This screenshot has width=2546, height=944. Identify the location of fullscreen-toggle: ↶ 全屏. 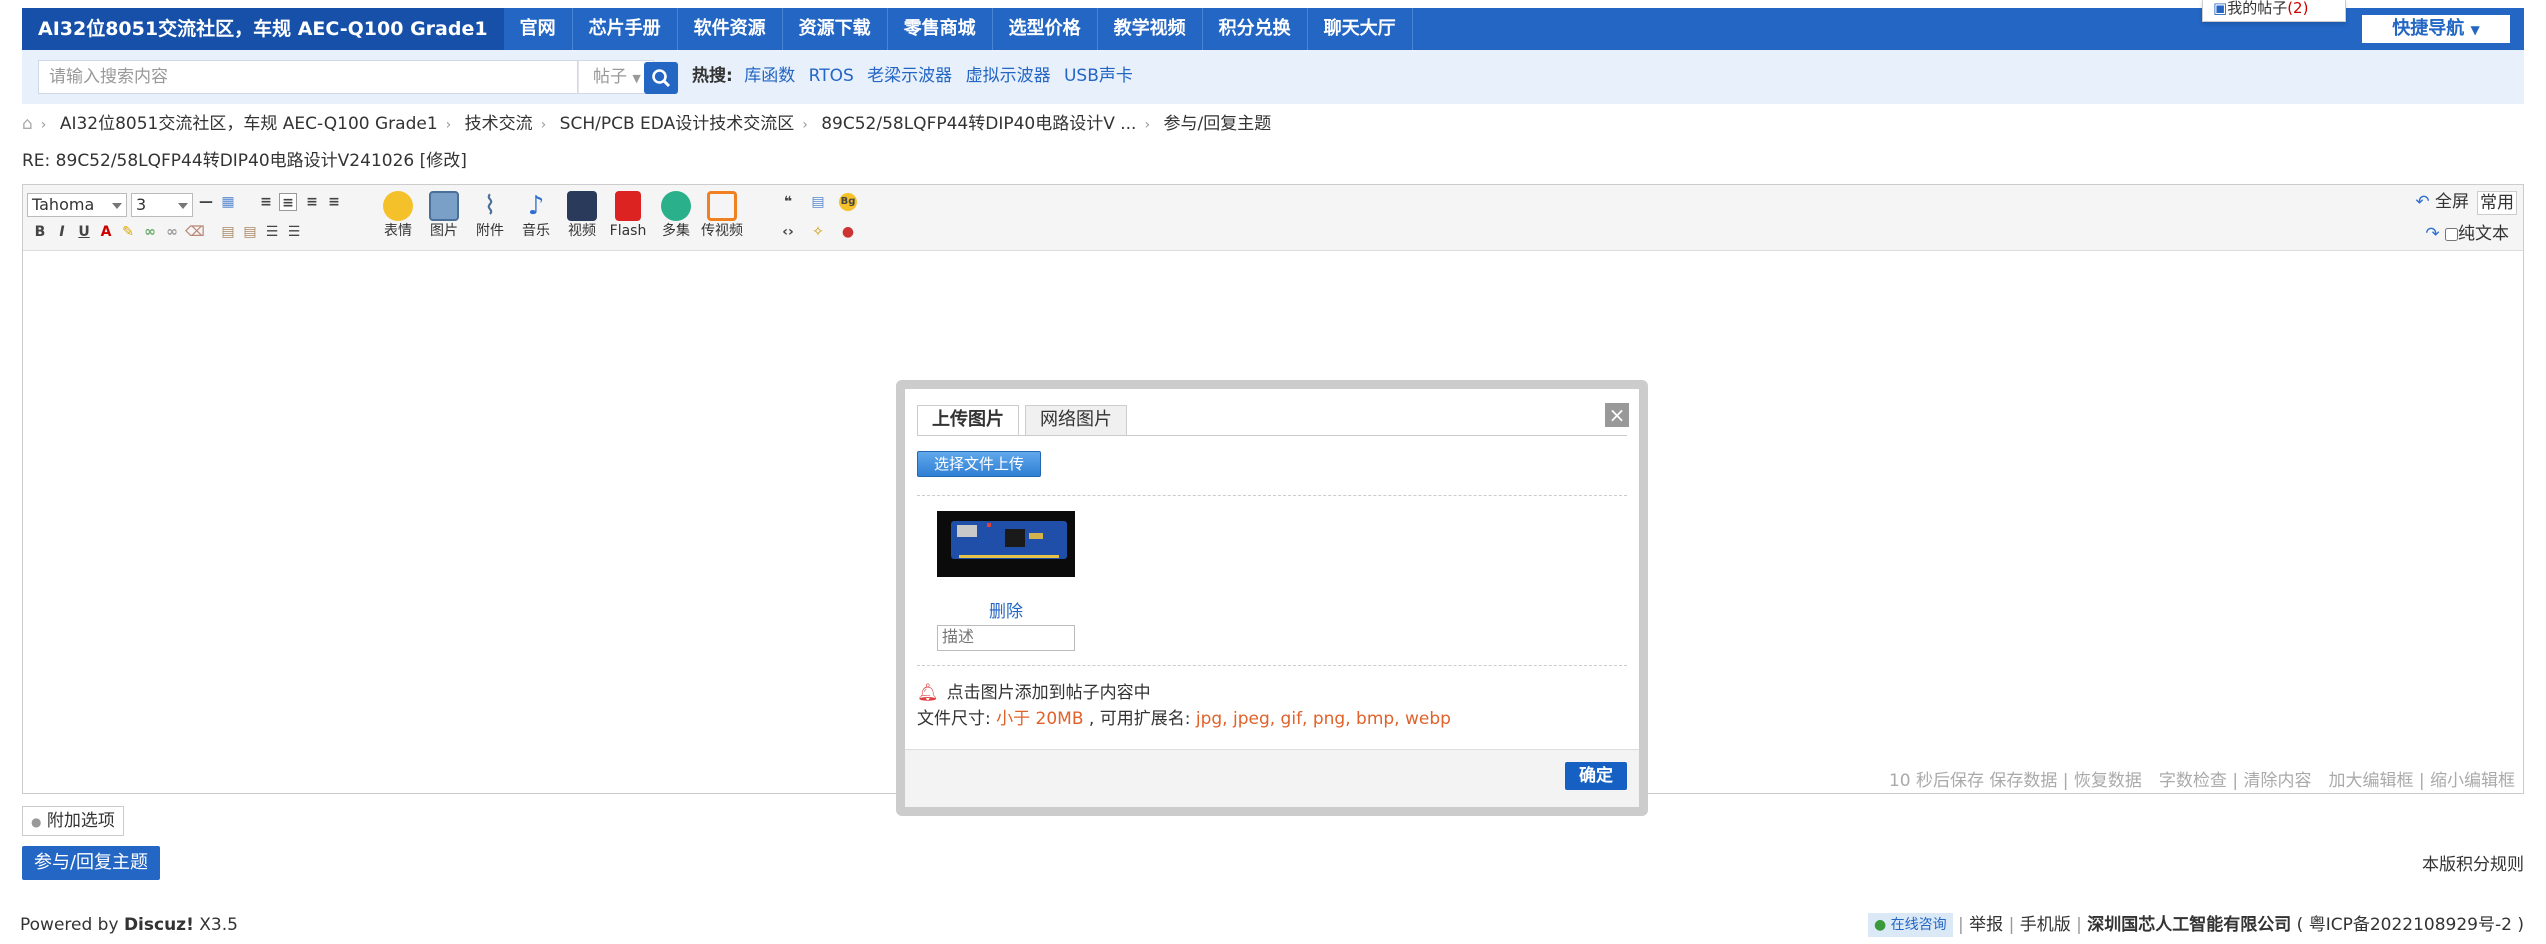
(2442, 202).